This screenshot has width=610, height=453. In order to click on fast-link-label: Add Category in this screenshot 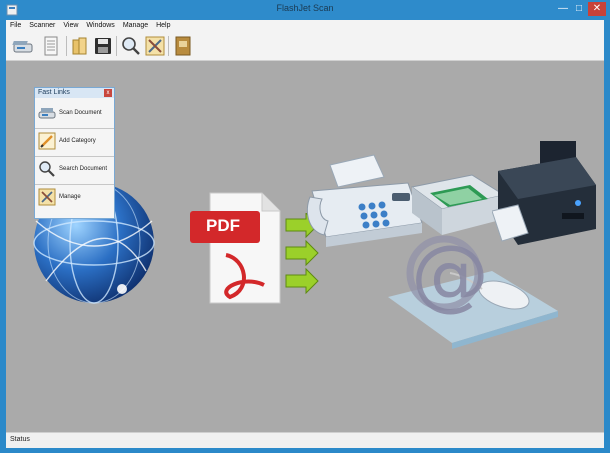, I will do `click(77, 141)`.